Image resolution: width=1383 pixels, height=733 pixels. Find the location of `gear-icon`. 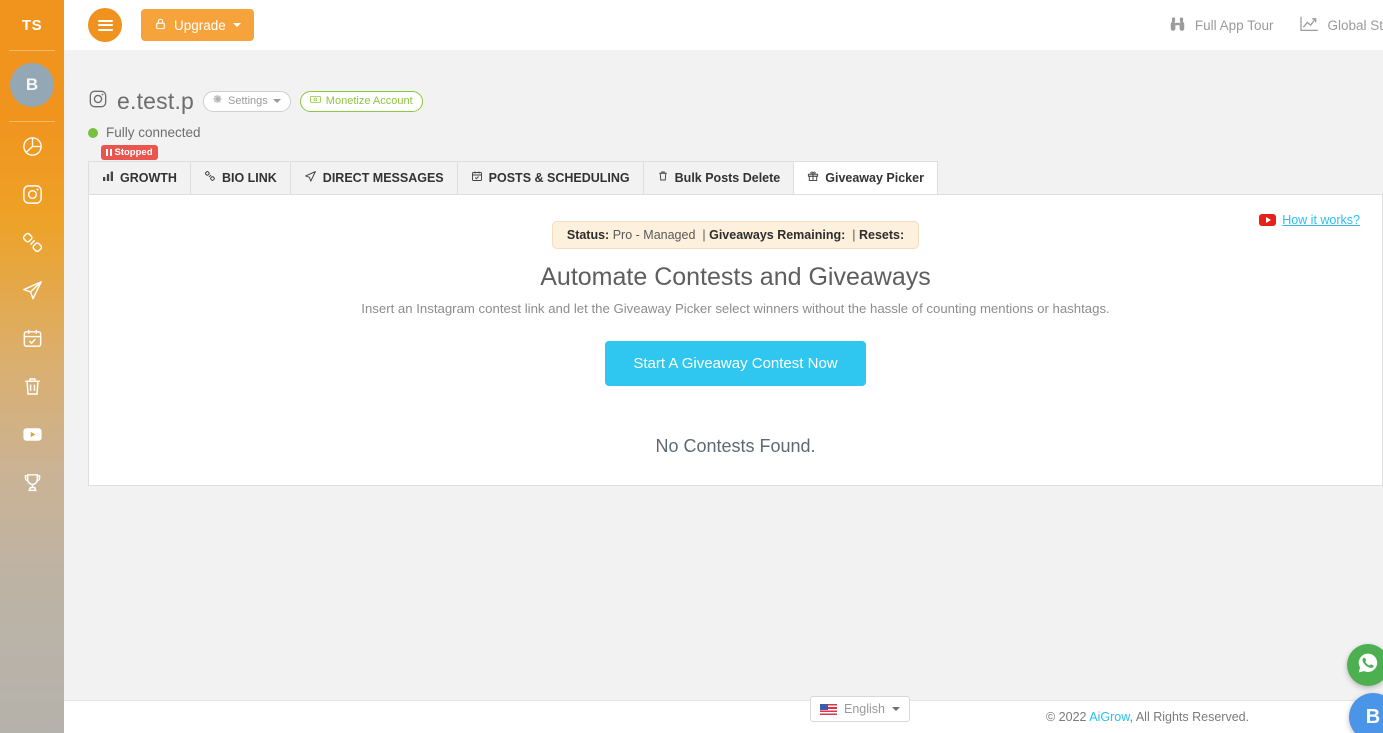

gear-icon is located at coordinates (218, 101).